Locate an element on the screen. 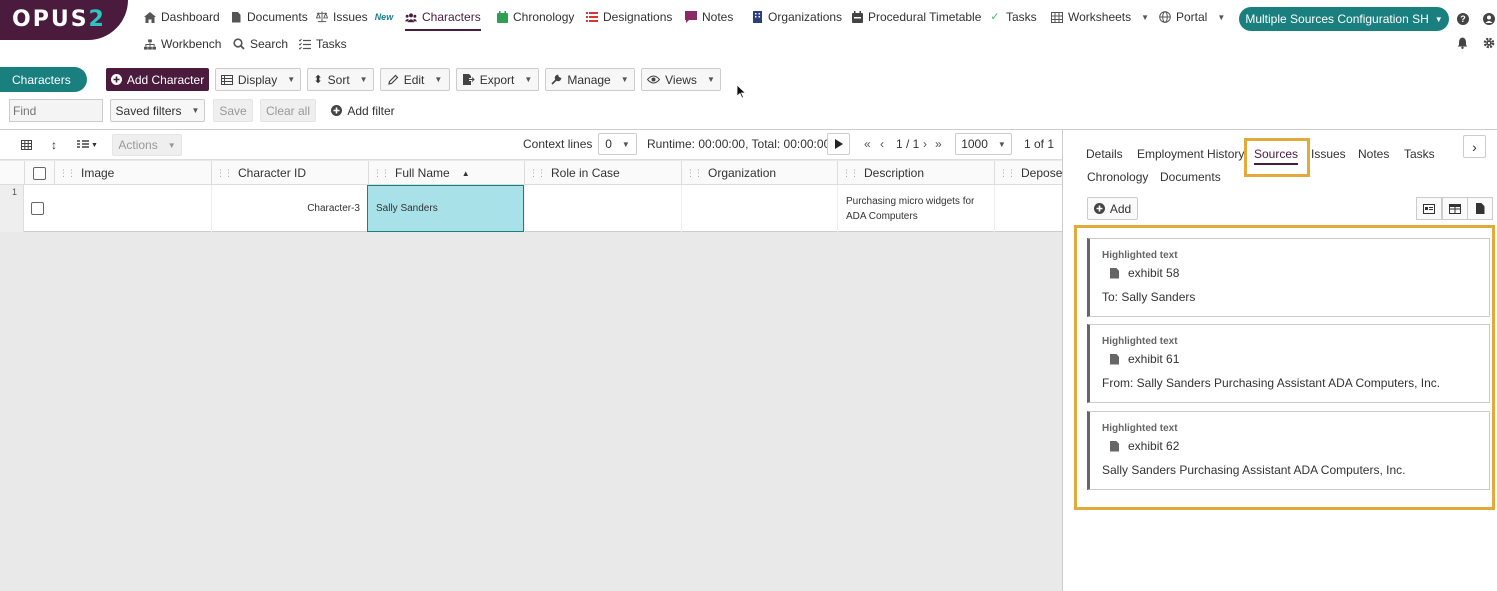 Image resolution: width=1497 pixels, height=591 pixels. cell-role-in-case is located at coordinates (602, 208).